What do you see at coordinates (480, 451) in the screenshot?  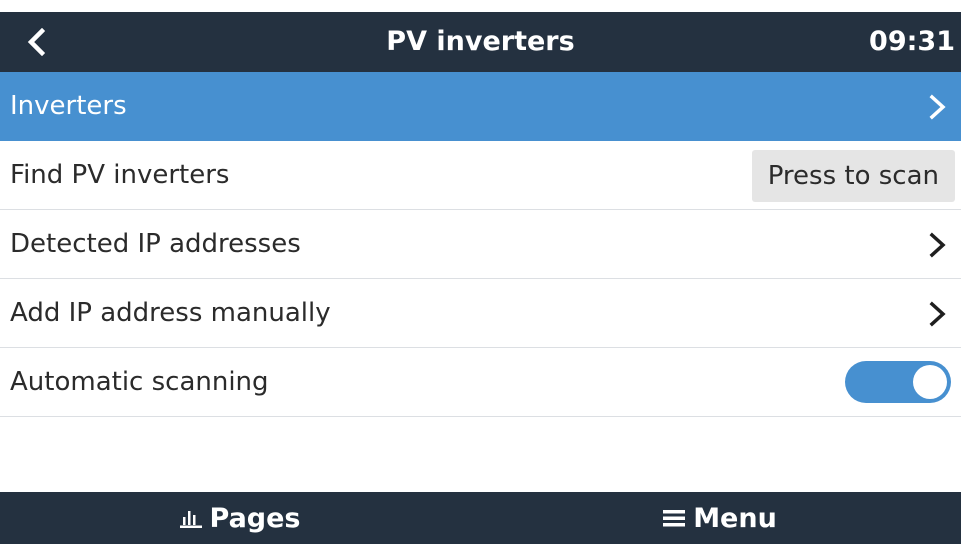 I see `empty-list-space` at bounding box center [480, 451].